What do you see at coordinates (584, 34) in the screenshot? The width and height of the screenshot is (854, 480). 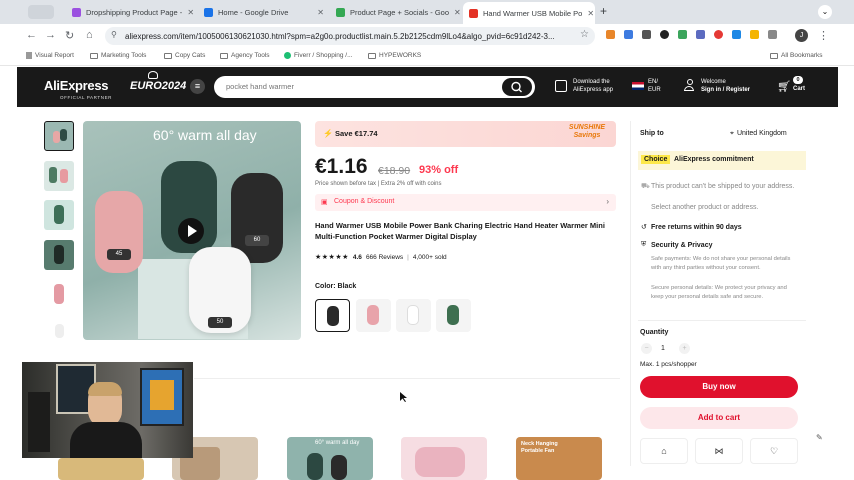 I see `bookmark-star-icon: ☆` at bounding box center [584, 34].